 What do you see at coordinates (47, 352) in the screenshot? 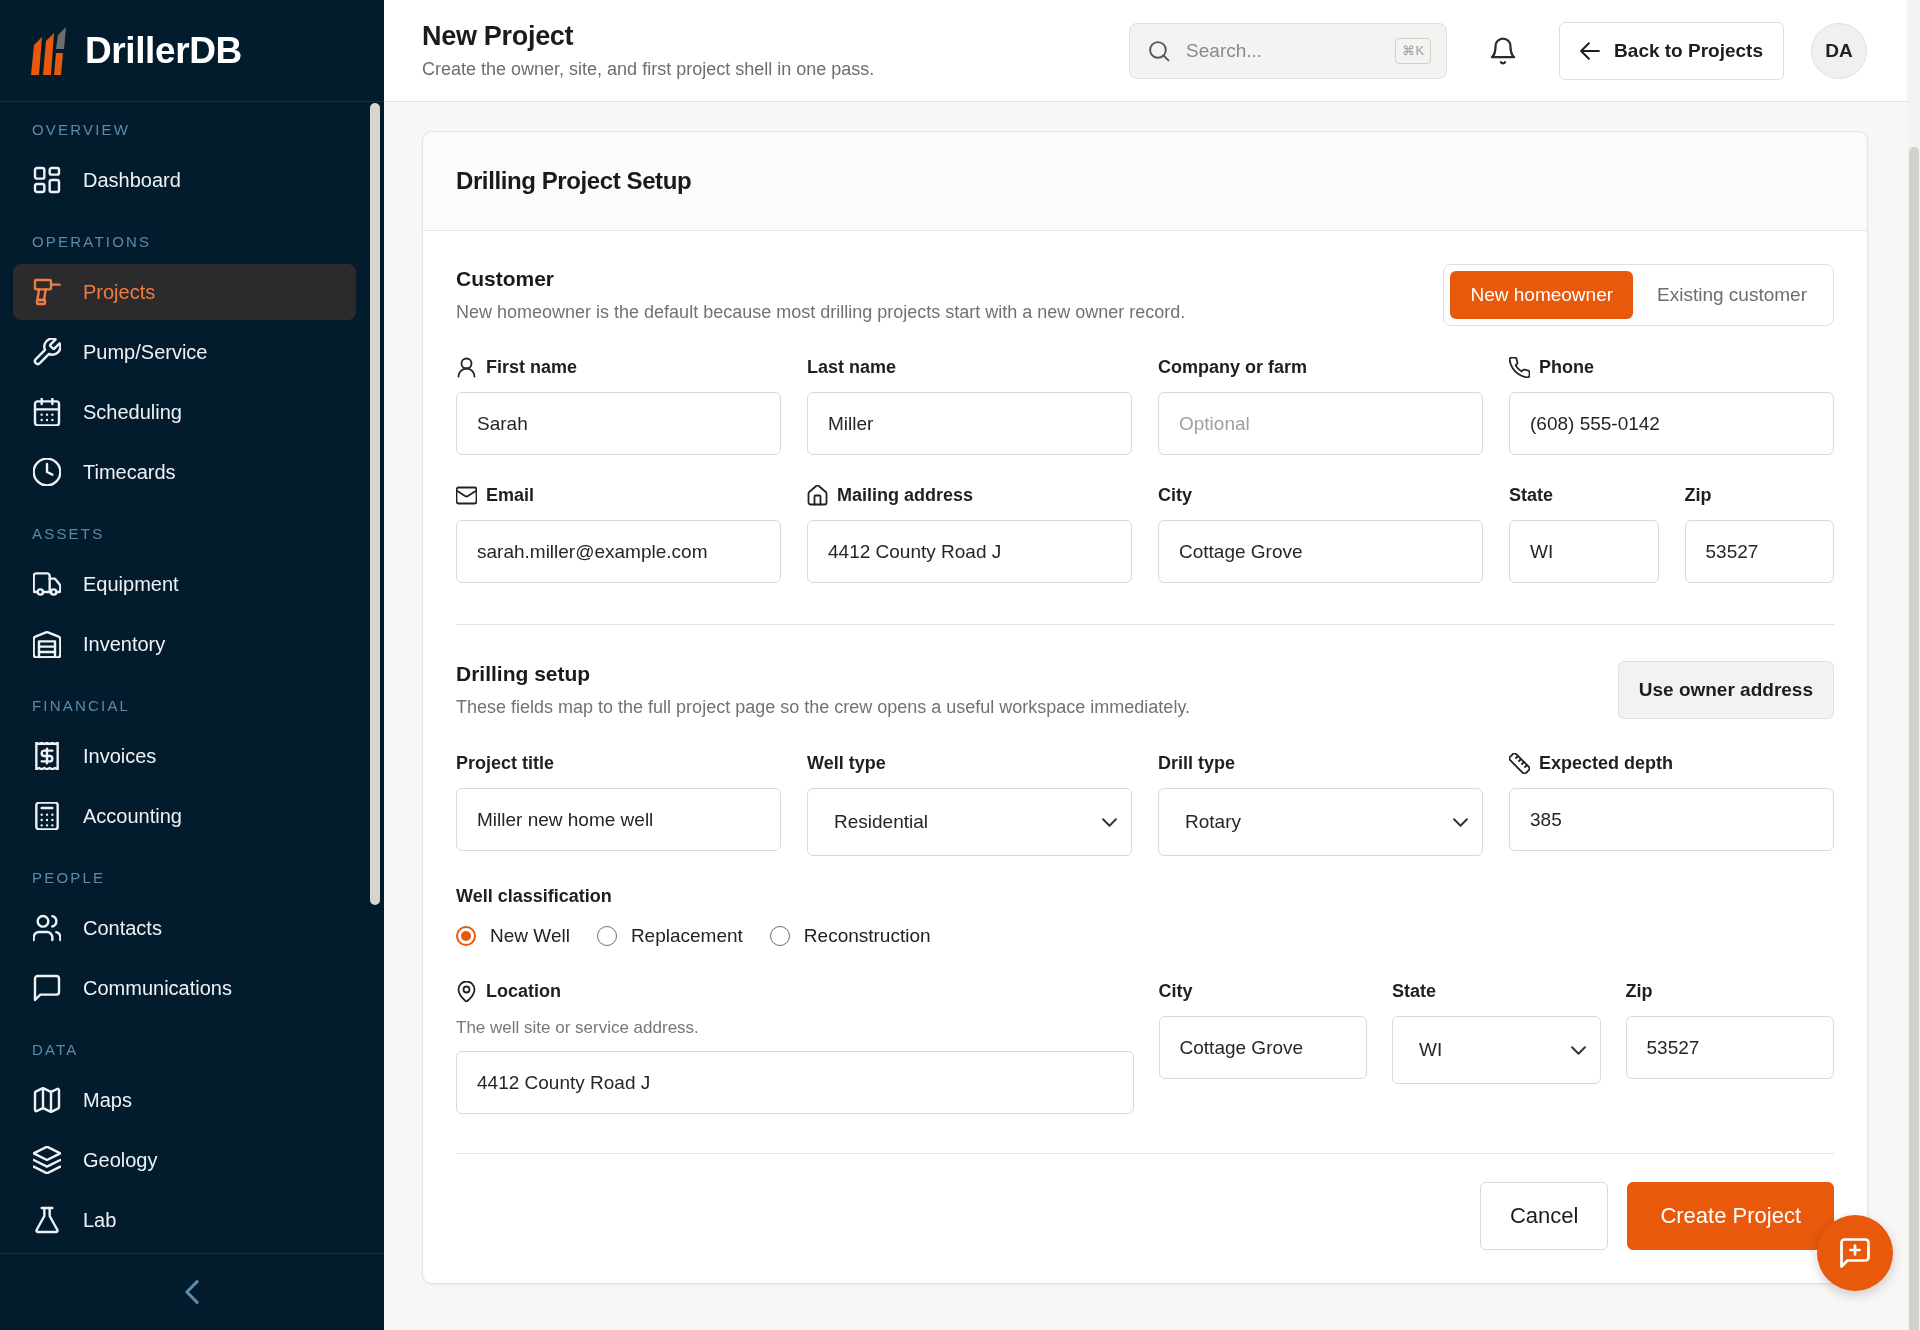
I see `wrench-icon` at bounding box center [47, 352].